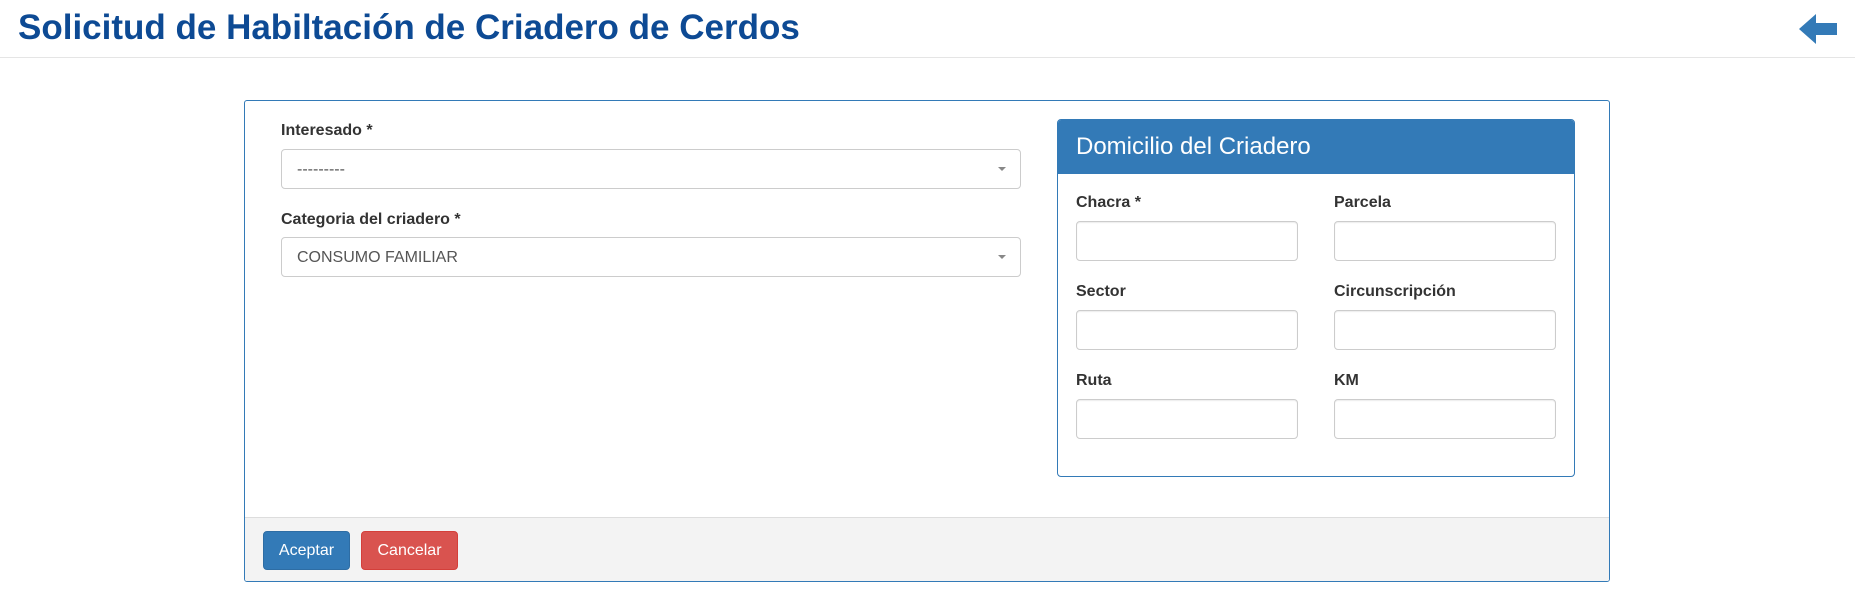 This screenshot has height=598, width=1855. I want to click on arrow-left-icon, so click(1818, 29).